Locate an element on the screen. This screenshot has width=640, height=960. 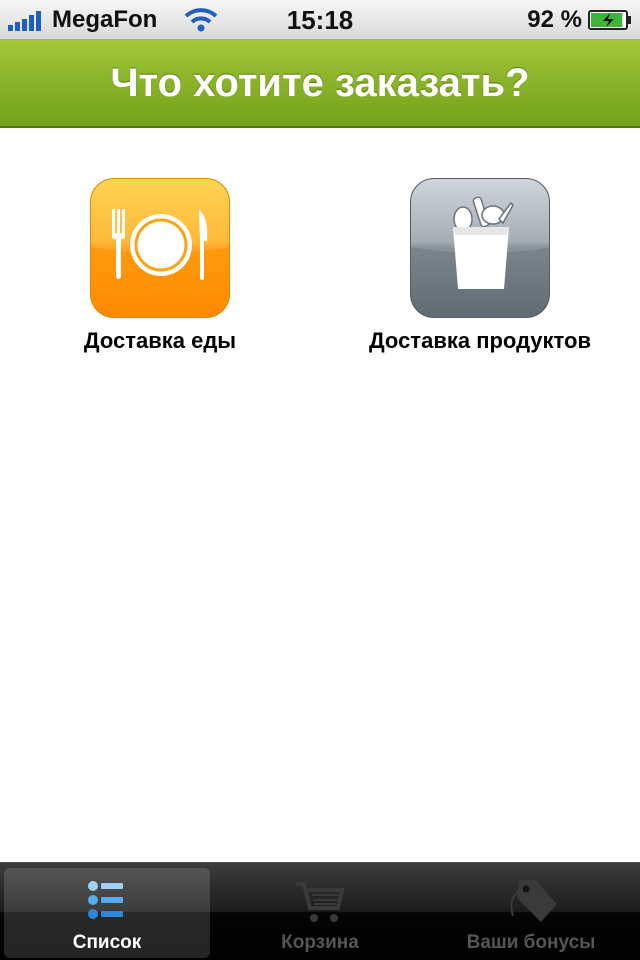
tab-bonuses-label: Ваши бонусы is located at coordinates (531, 942).